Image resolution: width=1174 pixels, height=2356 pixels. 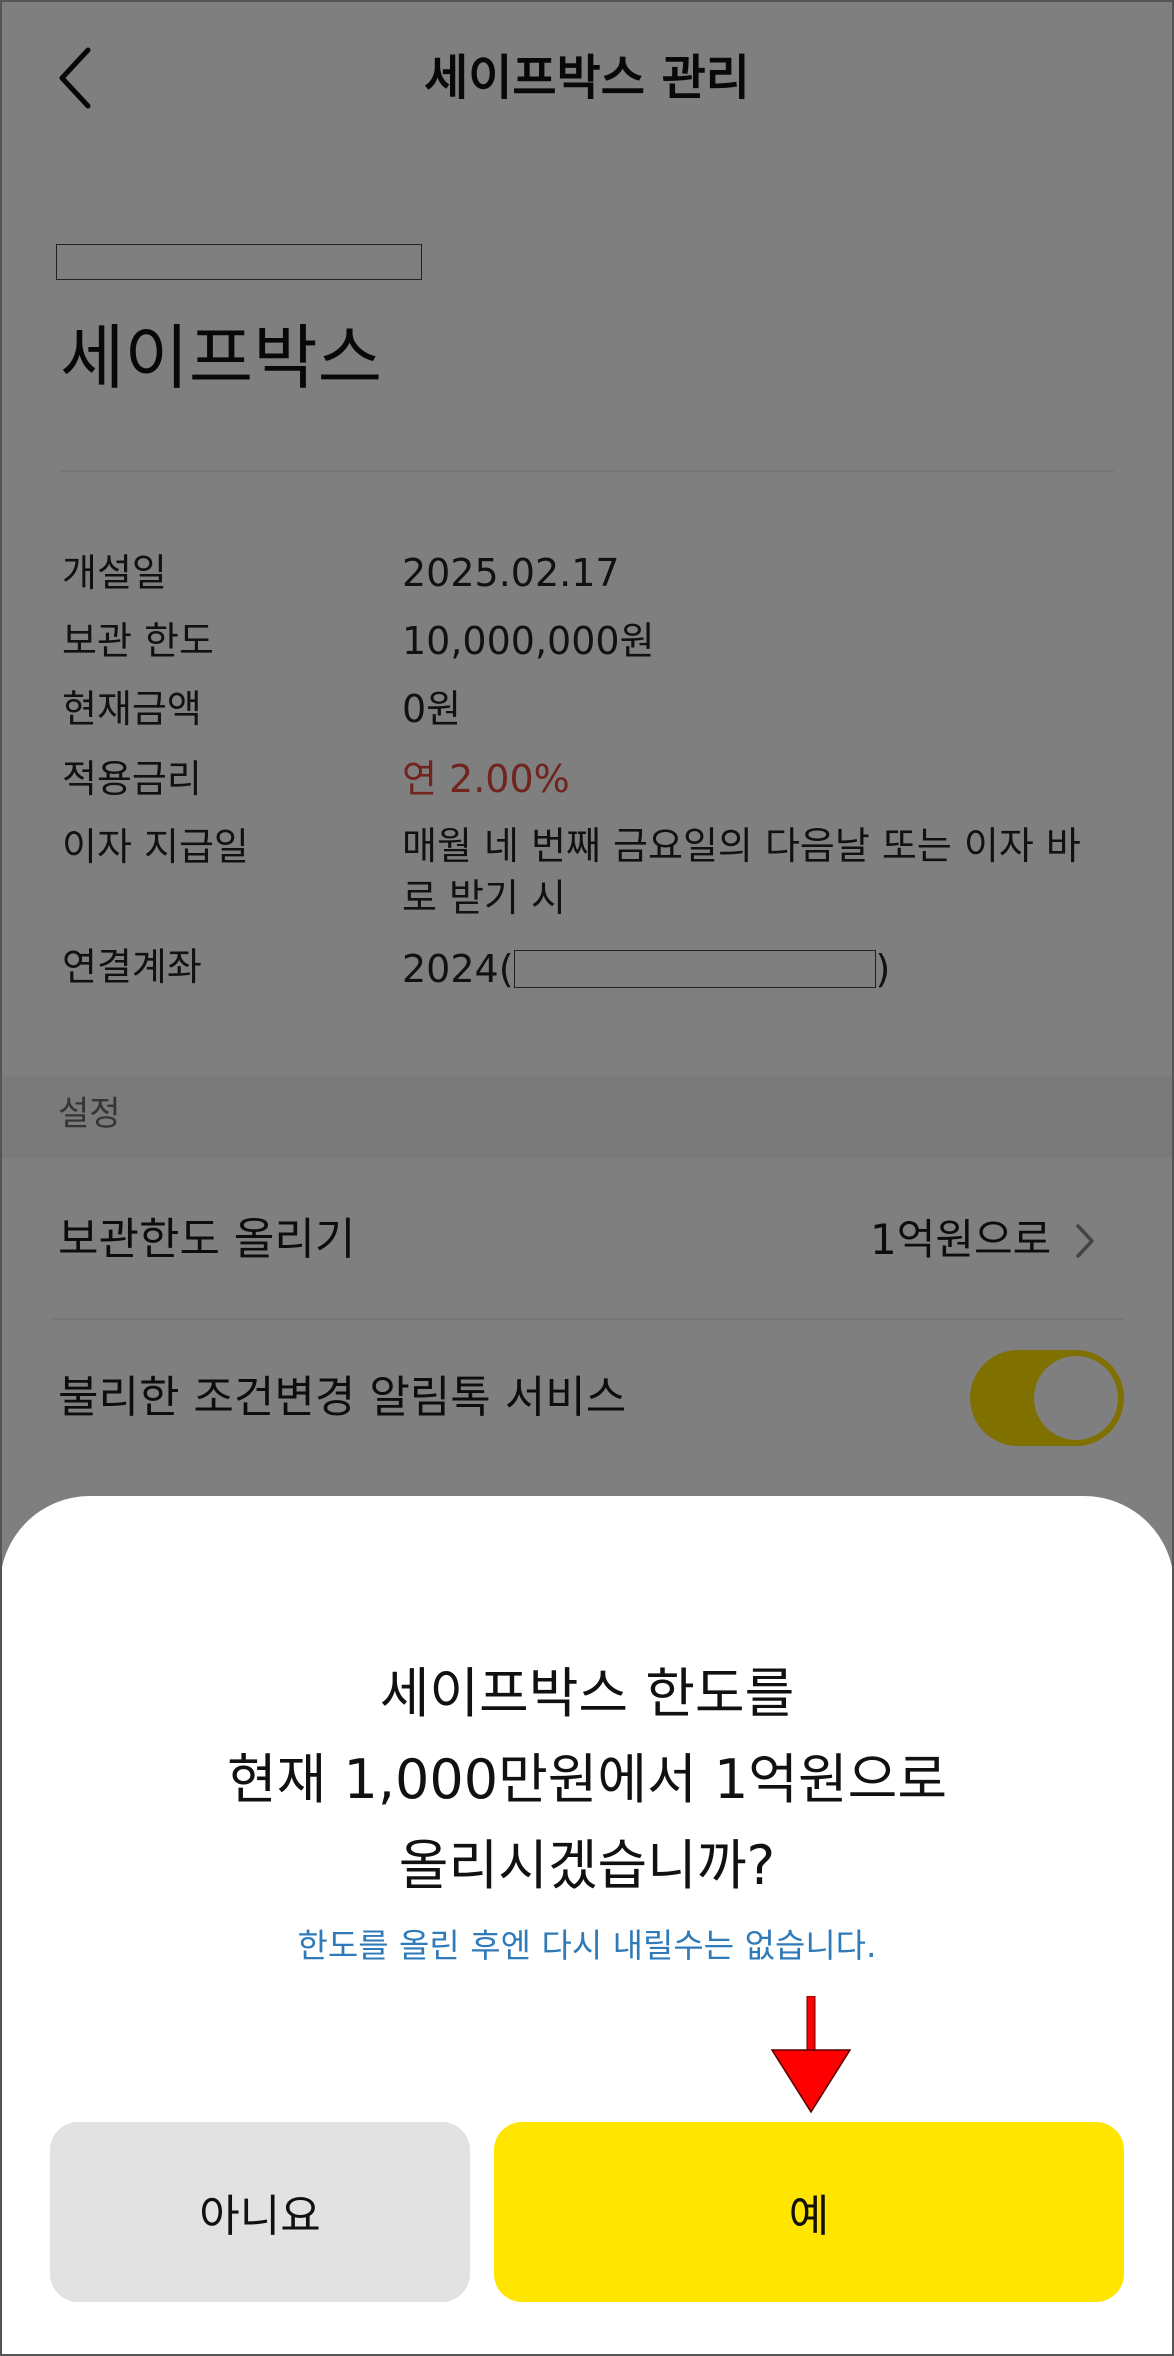 I want to click on no-button: 아니요, so click(x=260, y=2212).